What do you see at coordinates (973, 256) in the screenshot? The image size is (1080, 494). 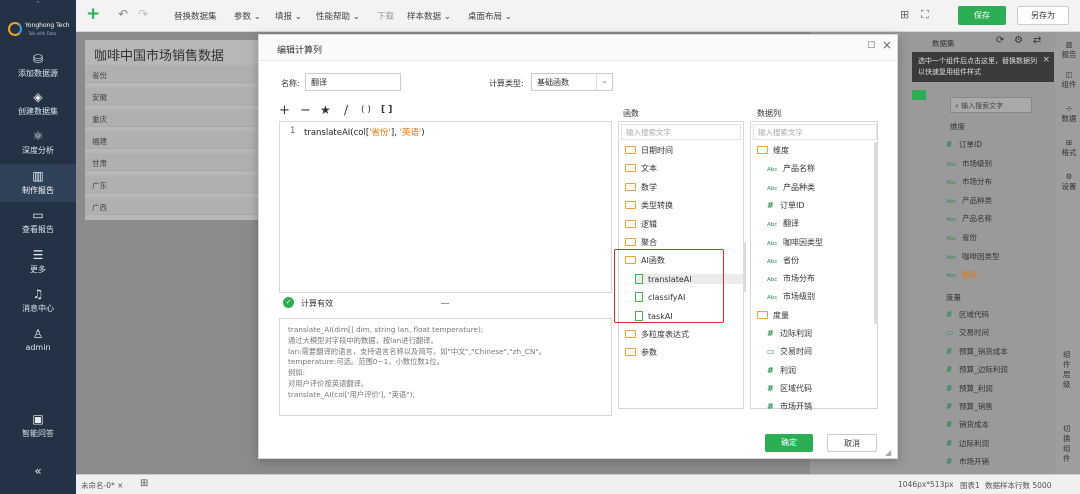 I see `field-item: Abc 咖啡因类型` at bounding box center [973, 256].